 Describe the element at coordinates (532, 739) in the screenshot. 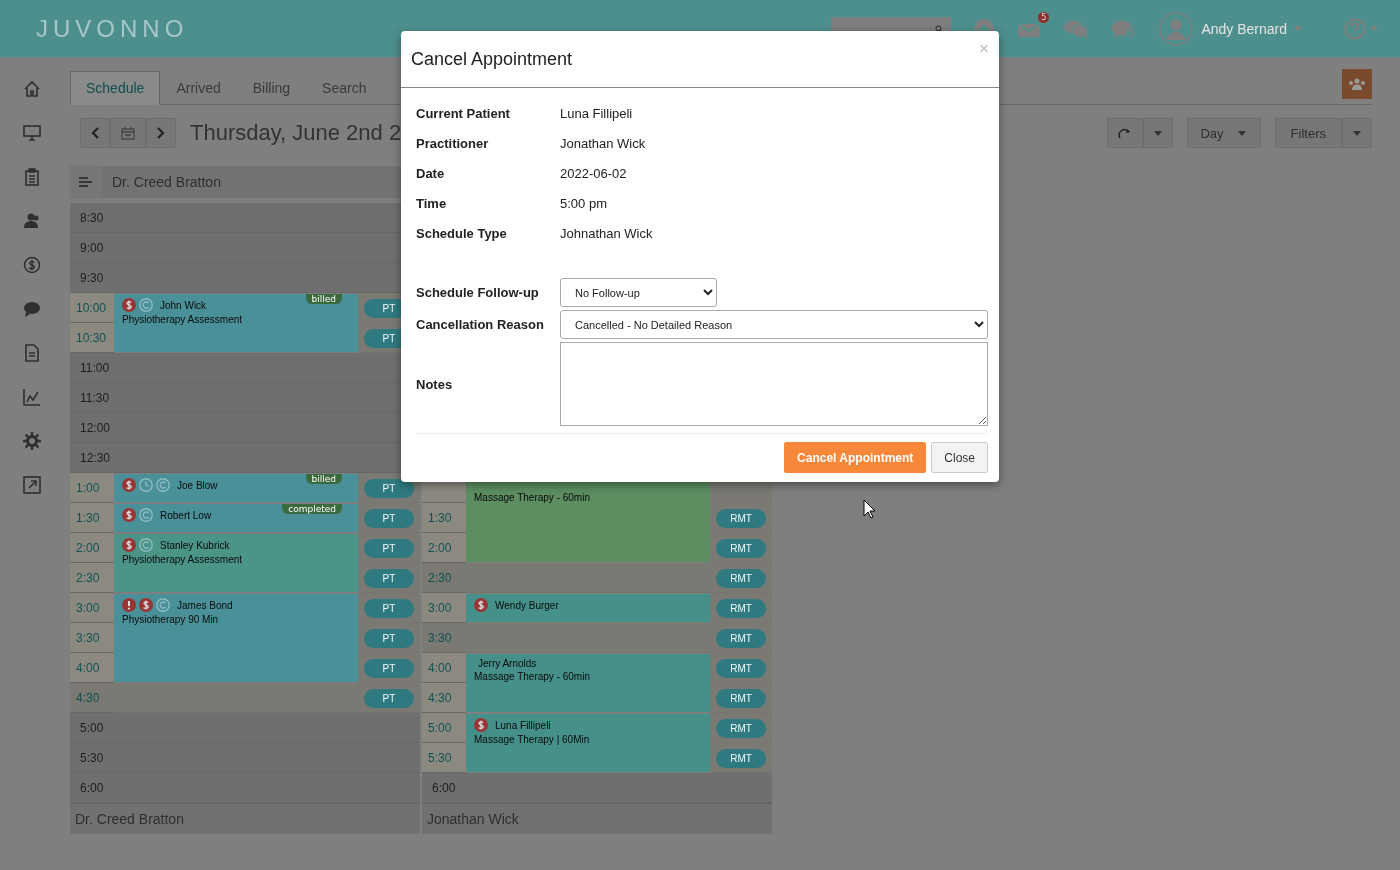

I see `appointment-type: Massage Therapy | 60Min` at that location.